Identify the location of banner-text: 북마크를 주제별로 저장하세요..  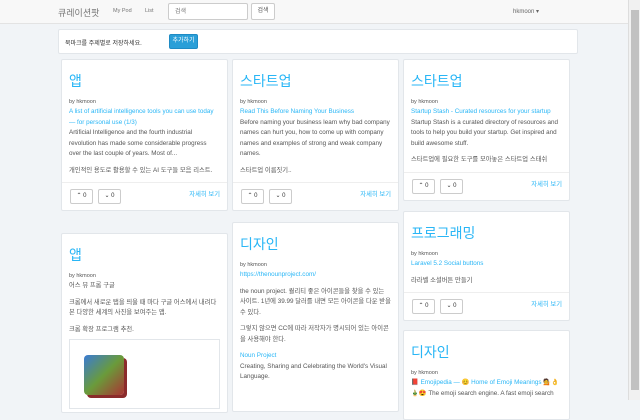
(103, 44).